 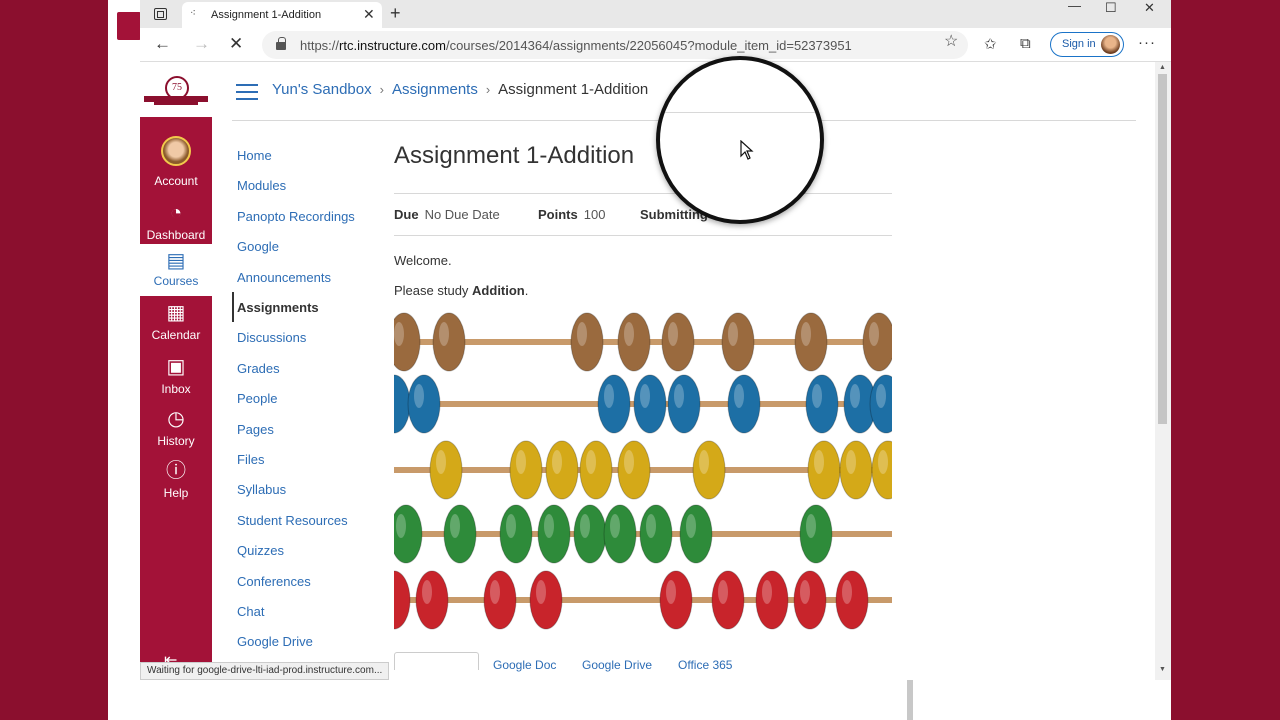 I want to click on forward-arrow-icon: →, so click(x=201, y=44).